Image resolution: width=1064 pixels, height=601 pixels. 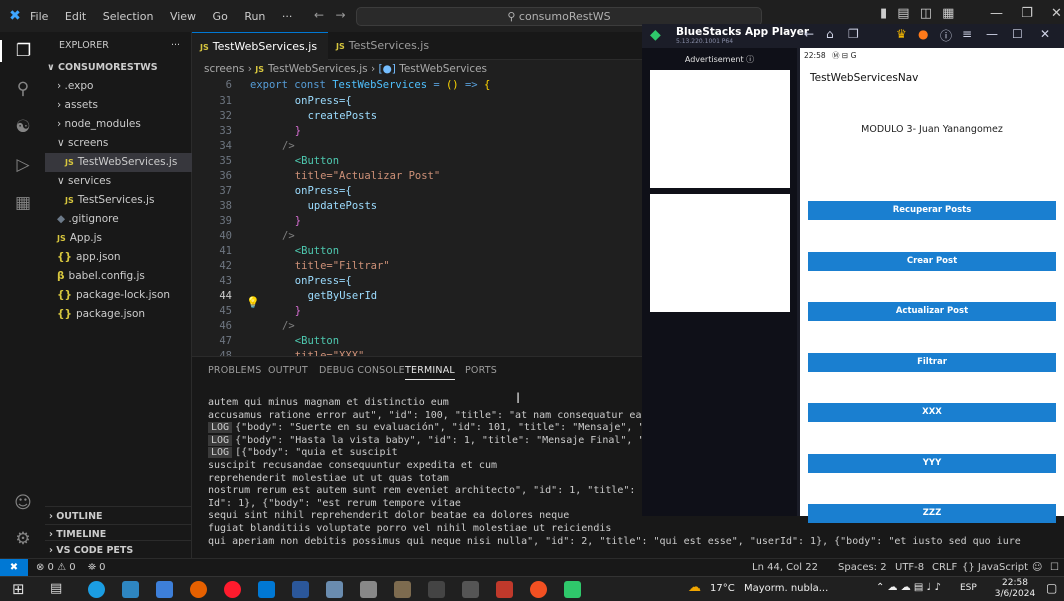 I want to click on explorer-item: ∨ screens, so click(x=118, y=143).